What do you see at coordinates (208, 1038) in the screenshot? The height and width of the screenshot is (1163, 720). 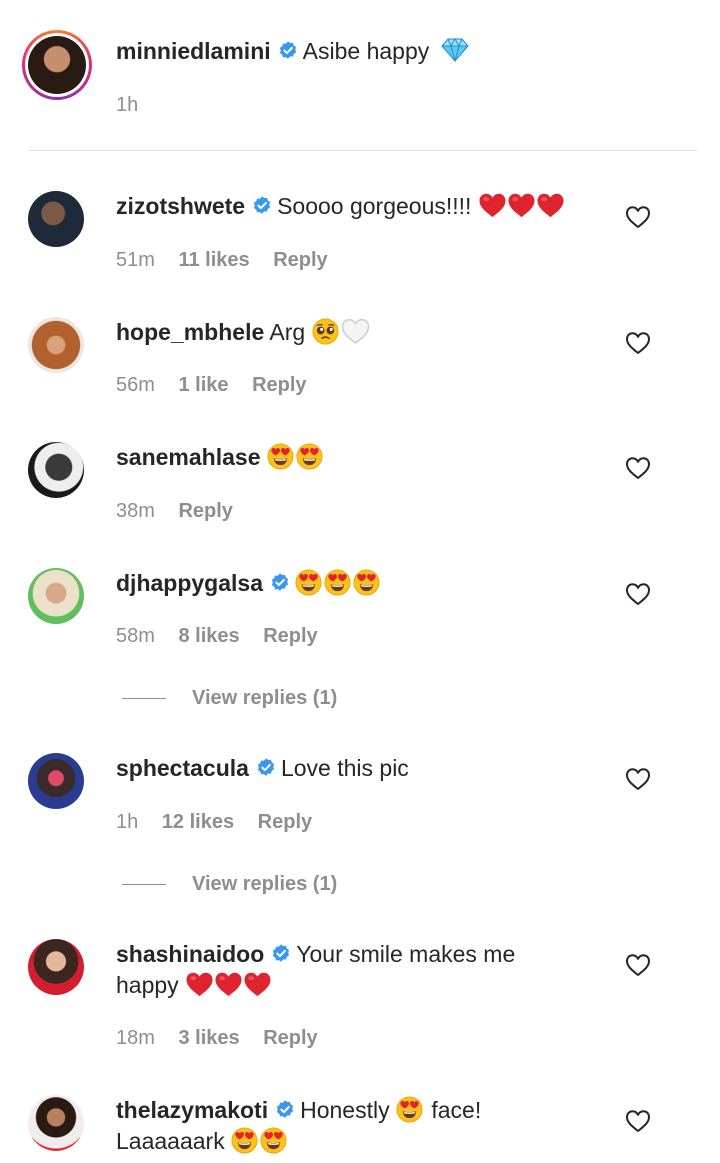 I see `comment-likes: 3 likes` at bounding box center [208, 1038].